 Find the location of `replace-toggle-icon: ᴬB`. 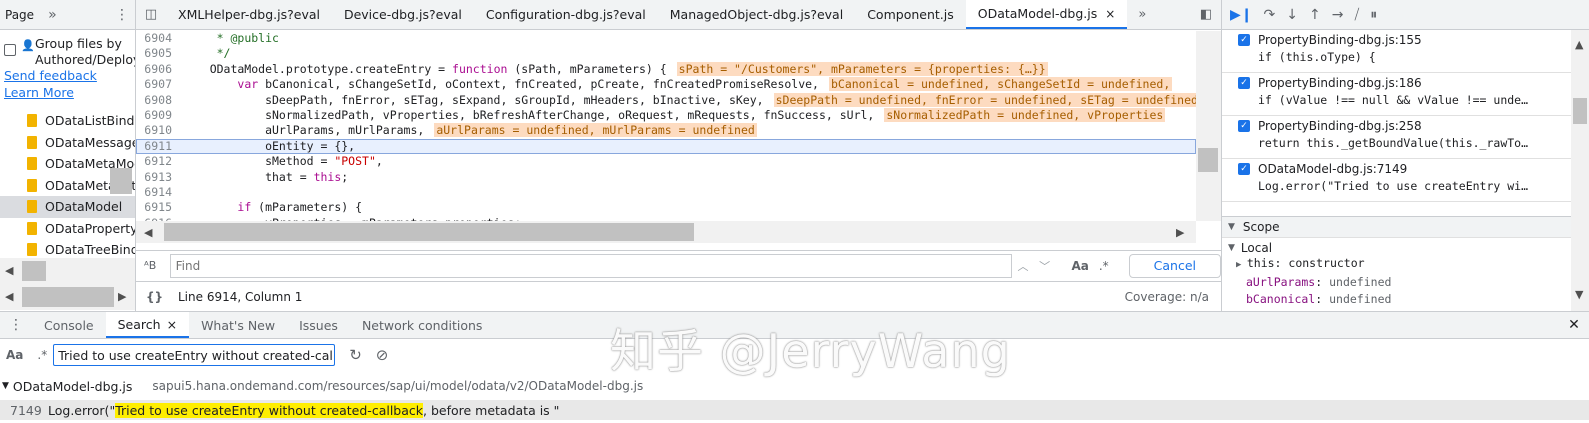

replace-toggle-icon: ᴬB is located at coordinates (155, 265).